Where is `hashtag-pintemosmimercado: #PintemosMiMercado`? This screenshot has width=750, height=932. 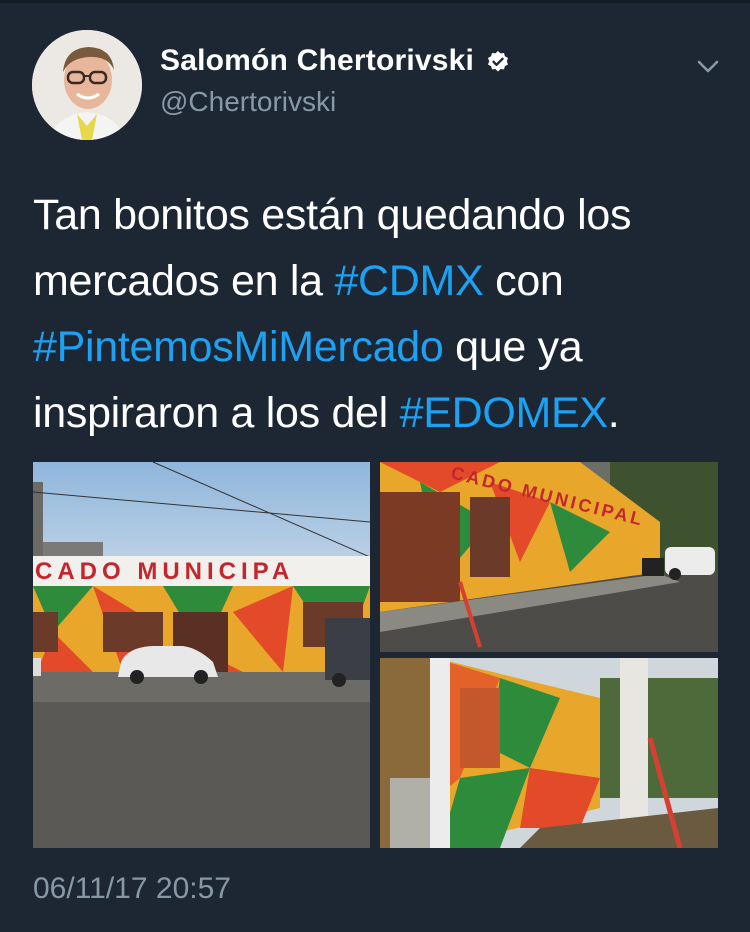
hashtag-pintemosmimercado: #PintemosMiMercado is located at coordinates (238, 347).